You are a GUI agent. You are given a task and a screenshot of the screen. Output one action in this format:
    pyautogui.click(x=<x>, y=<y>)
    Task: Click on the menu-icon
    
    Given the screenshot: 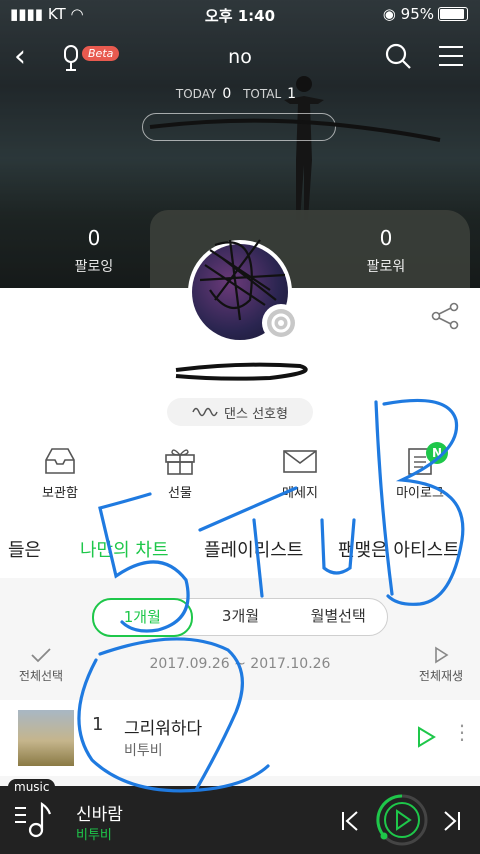 What is the action you would take?
    pyautogui.click(x=451, y=56)
    